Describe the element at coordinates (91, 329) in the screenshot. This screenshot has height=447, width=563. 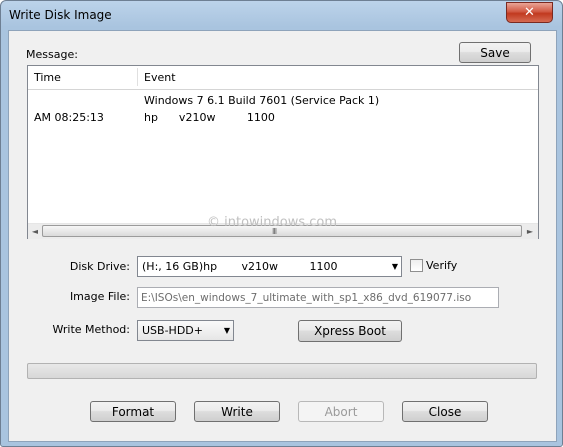
I see `write-method-label: Write Method:` at that location.